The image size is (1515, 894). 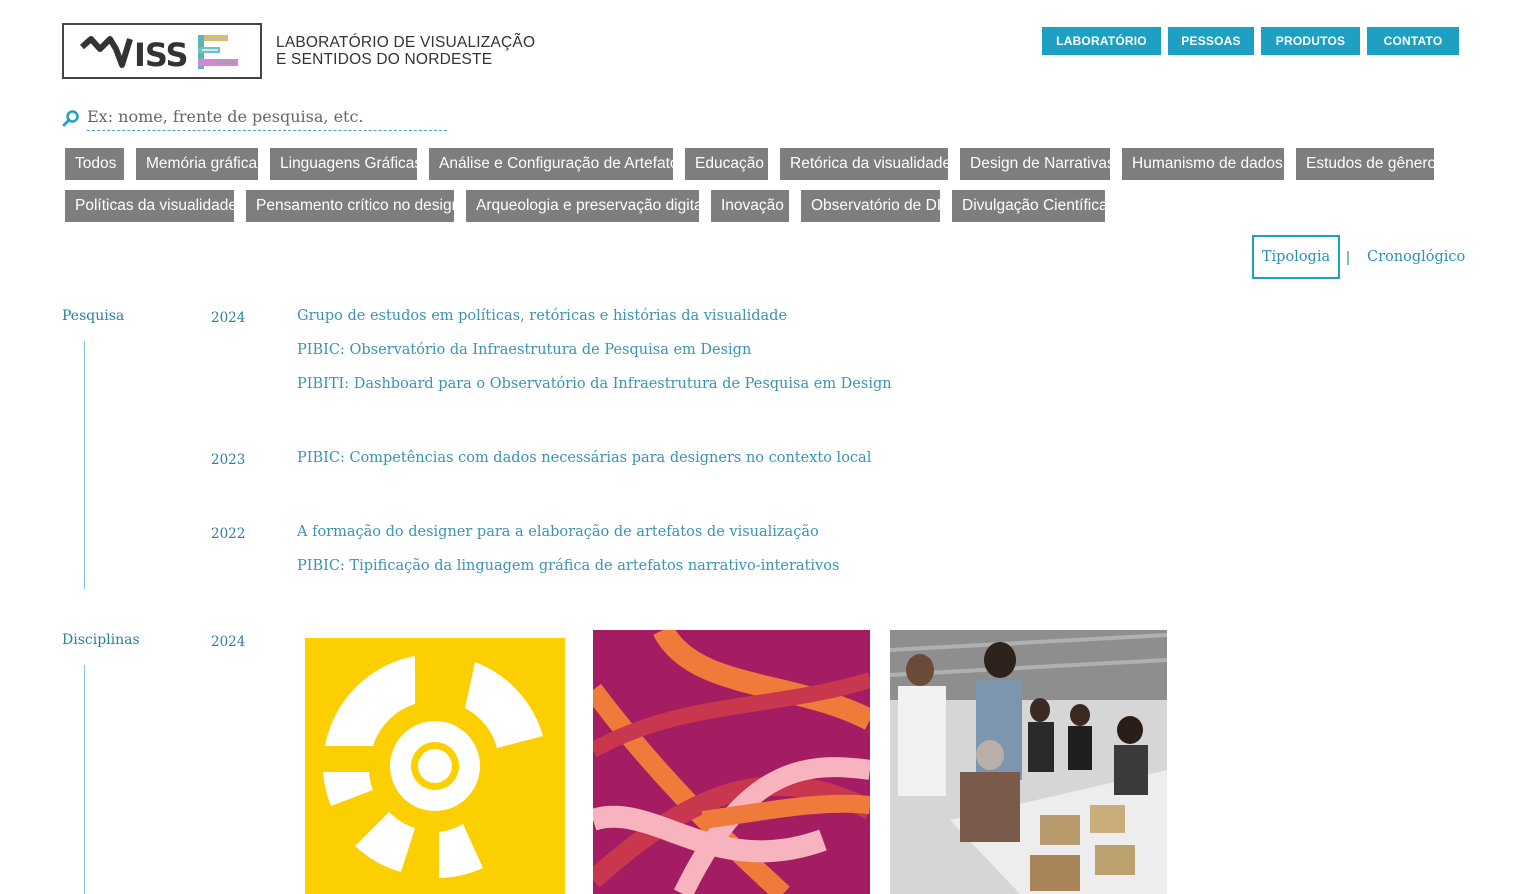 What do you see at coordinates (1030, 206) in the screenshot?
I see `filter-divulgacao-cientifica: Divulgação Científica` at bounding box center [1030, 206].